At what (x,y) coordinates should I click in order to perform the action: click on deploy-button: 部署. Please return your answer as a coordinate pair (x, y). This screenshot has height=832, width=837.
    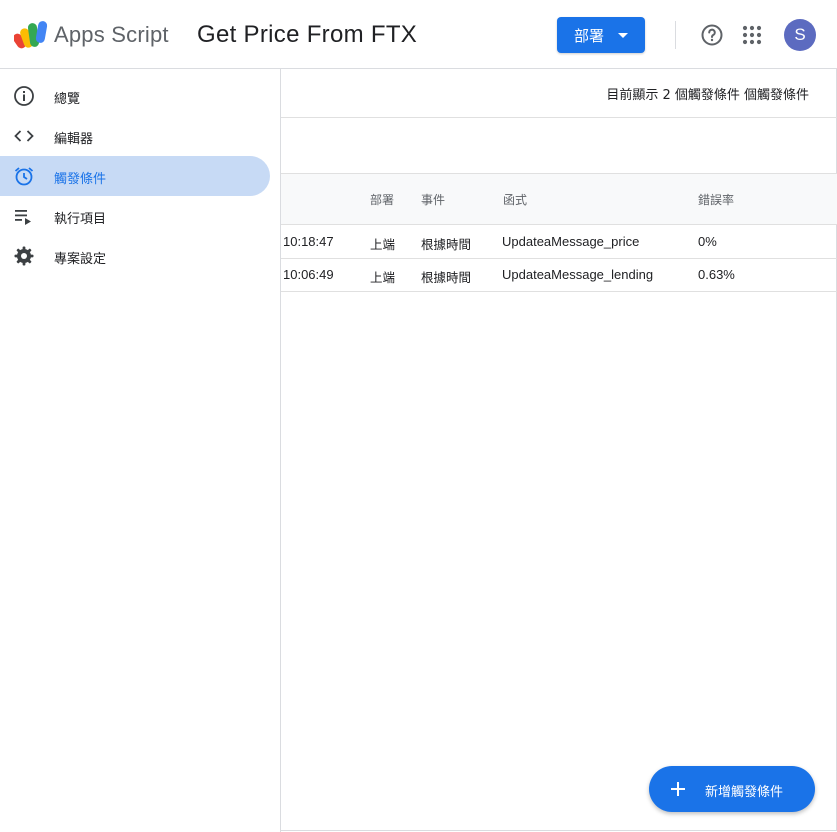
    Looking at the image, I should click on (601, 35).